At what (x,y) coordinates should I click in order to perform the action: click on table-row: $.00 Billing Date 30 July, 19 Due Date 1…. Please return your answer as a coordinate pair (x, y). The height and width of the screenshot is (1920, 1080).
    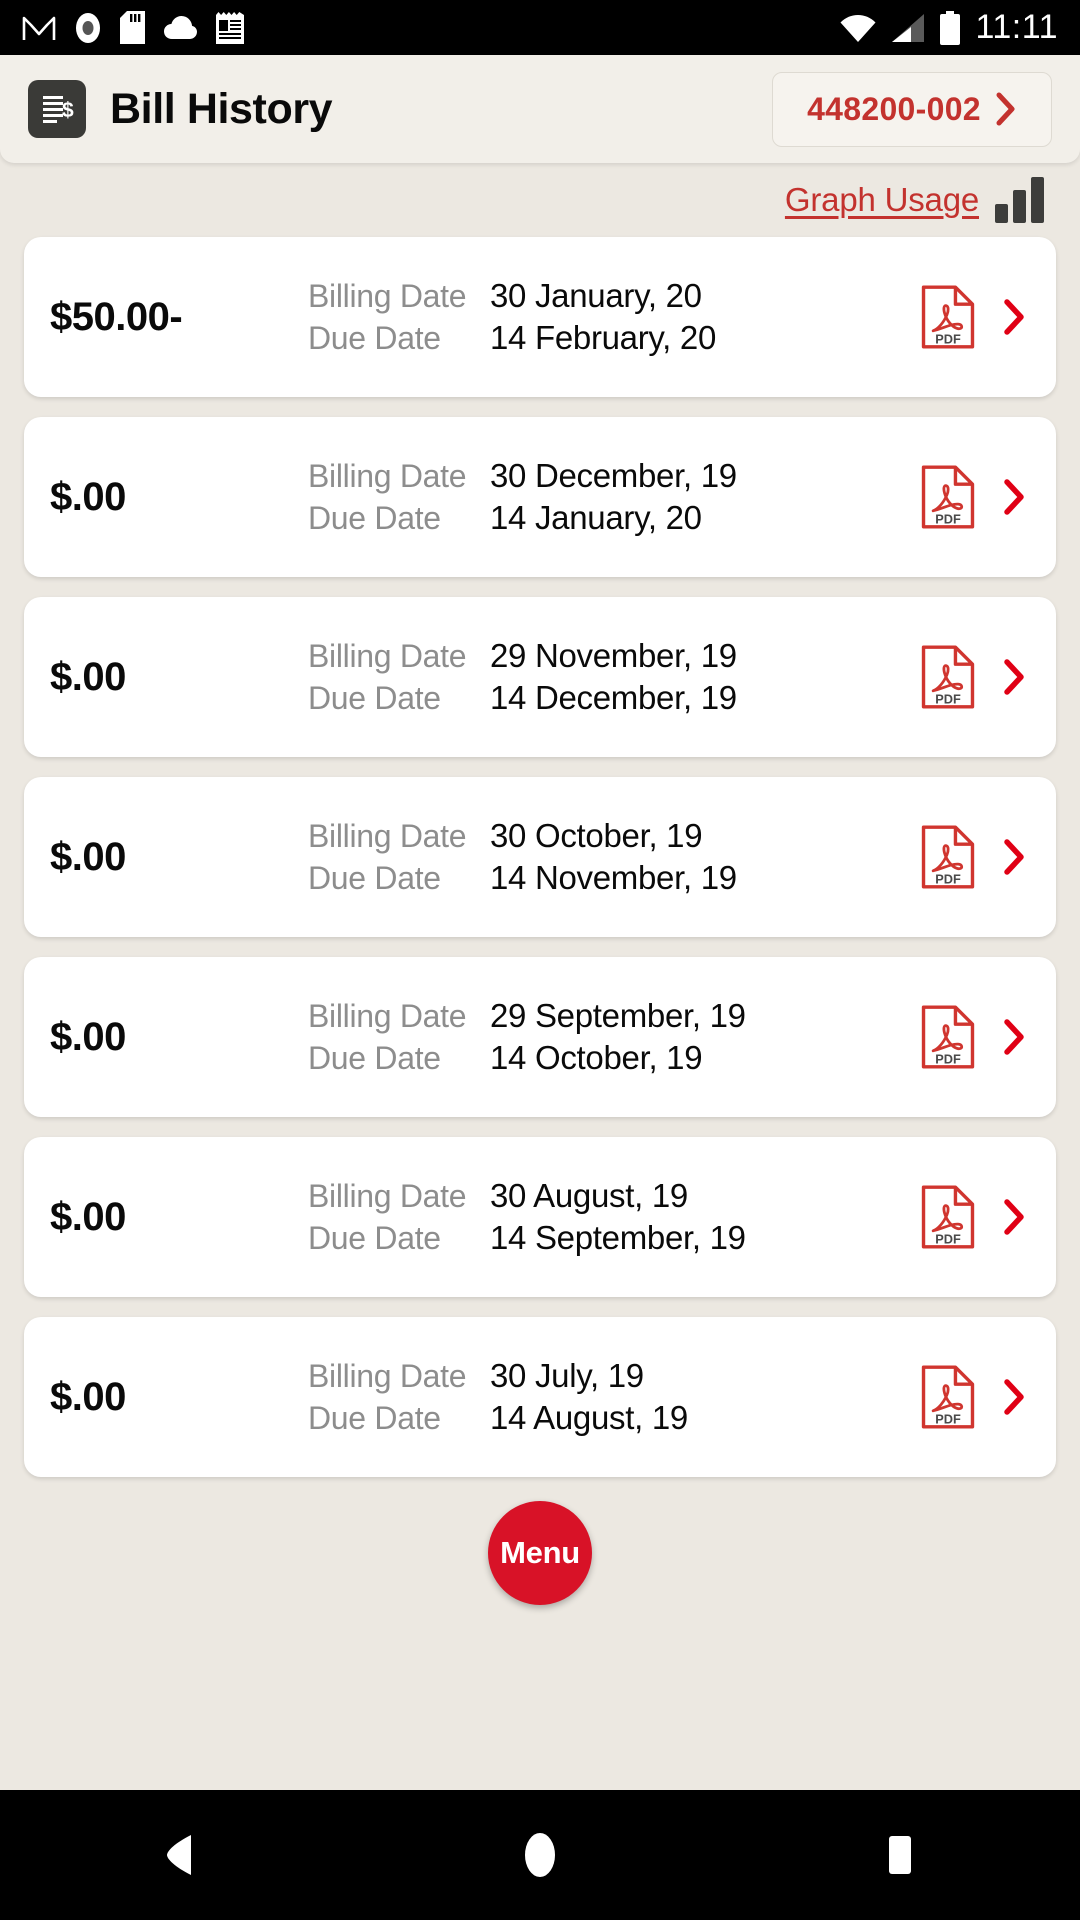
    Looking at the image, I should click on (540, 1397).